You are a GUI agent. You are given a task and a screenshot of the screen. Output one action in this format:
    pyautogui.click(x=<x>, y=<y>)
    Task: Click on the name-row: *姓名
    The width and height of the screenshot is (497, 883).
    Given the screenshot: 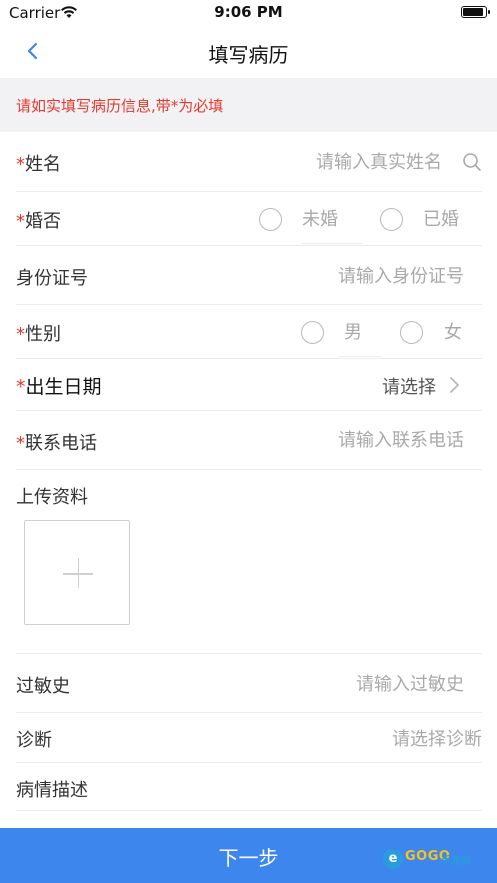 What is the action you would take?
    pyautogui.click(x=249, y=162)
    